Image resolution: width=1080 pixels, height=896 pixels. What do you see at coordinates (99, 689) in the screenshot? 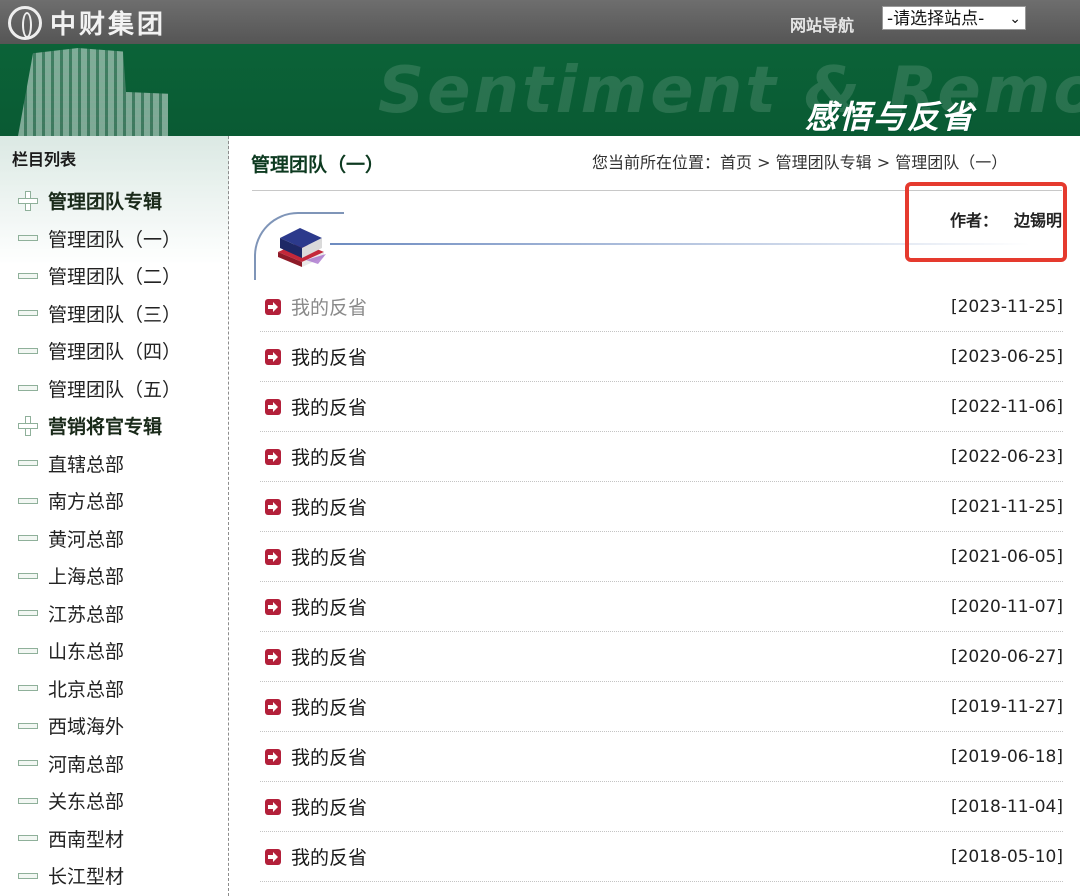
I see `sidebar-item-beijing-hq: 北京总部` at bounding box center [99, 689].